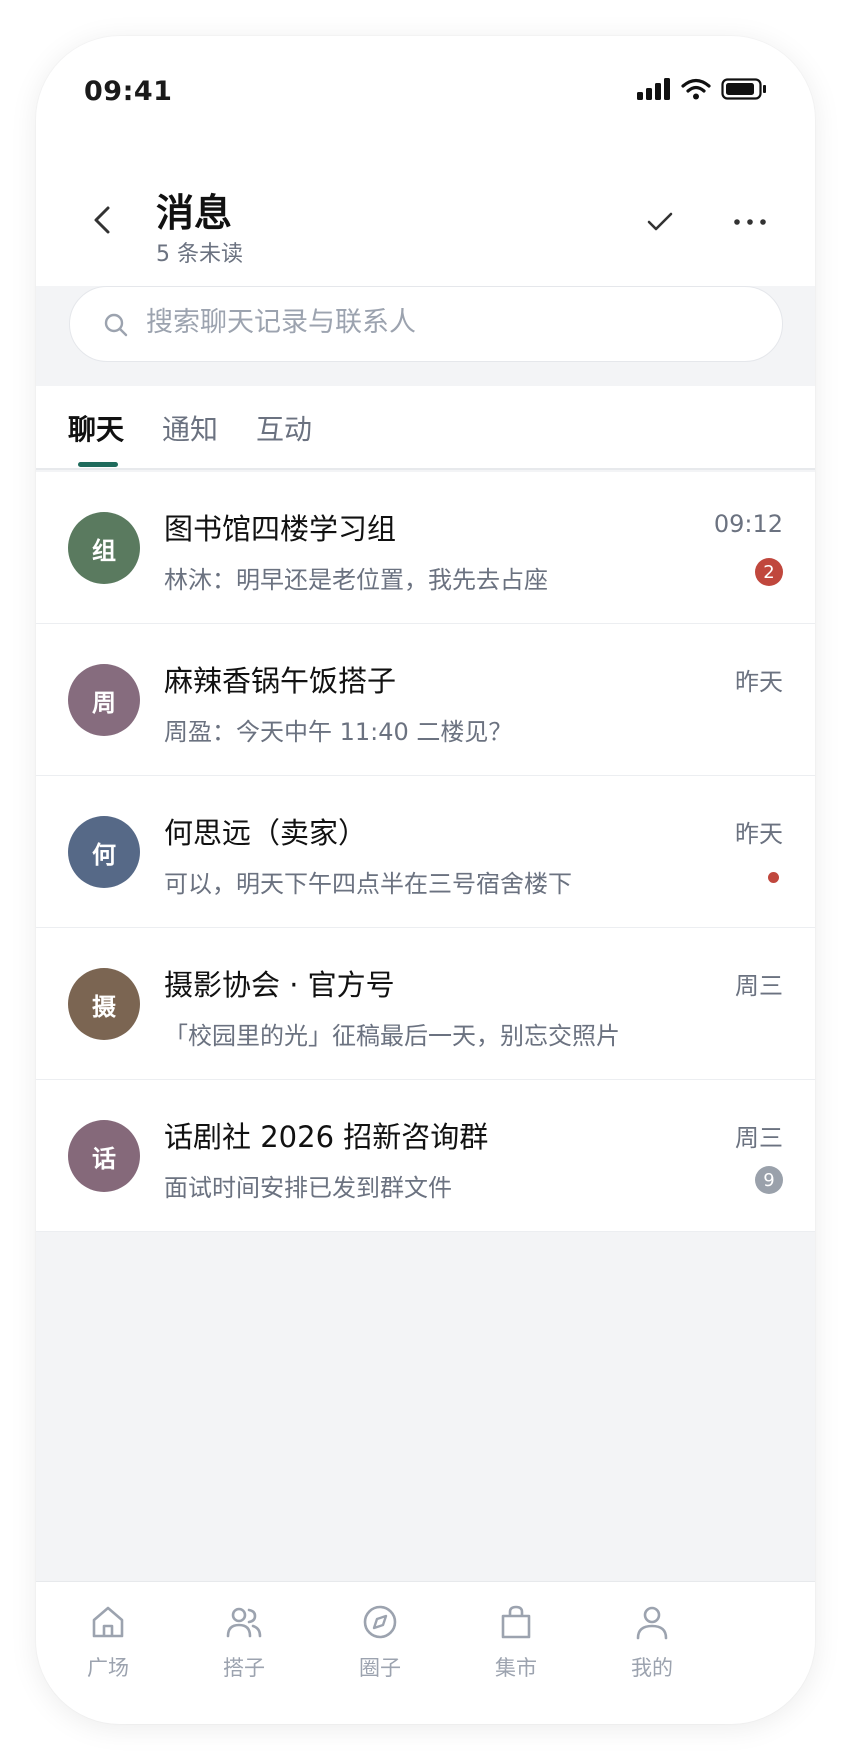  I want to click on status-icons, so click(702, 89).